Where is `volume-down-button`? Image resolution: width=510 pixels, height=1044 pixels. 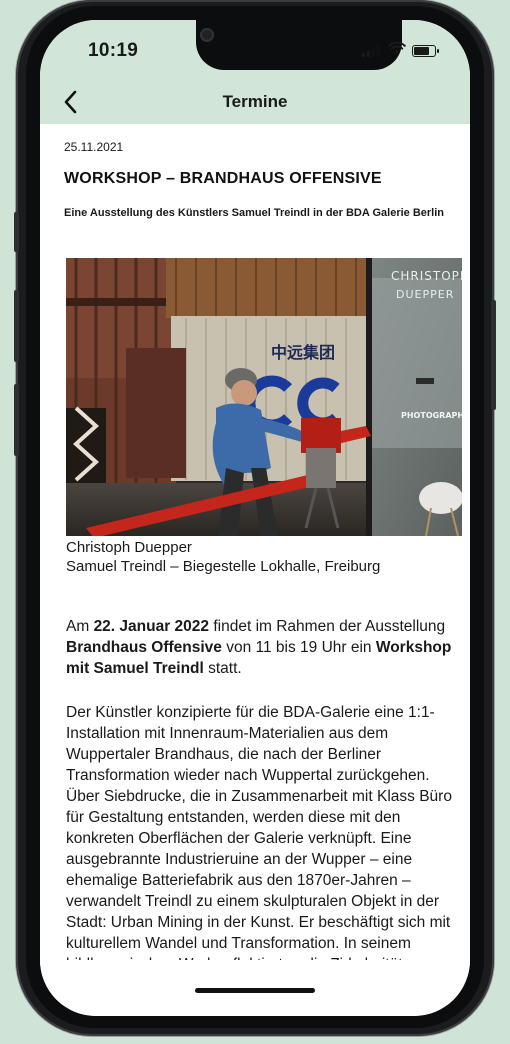
volume-down-button is located at coordinates (16, 420).